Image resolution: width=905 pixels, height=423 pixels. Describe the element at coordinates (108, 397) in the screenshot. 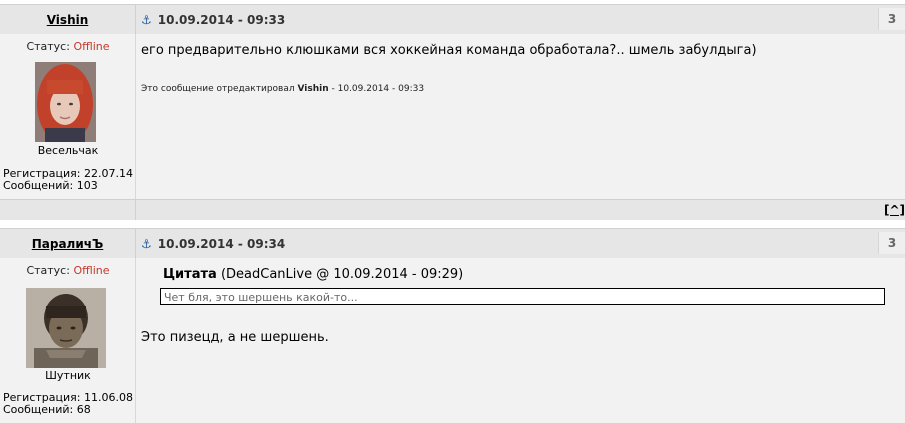

I see `reg-value: 11.06.08` at that location.